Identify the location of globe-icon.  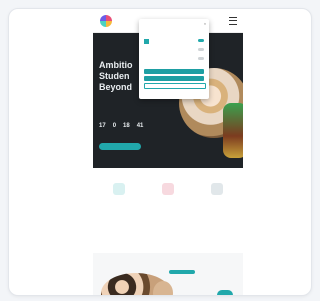
(119, 189).